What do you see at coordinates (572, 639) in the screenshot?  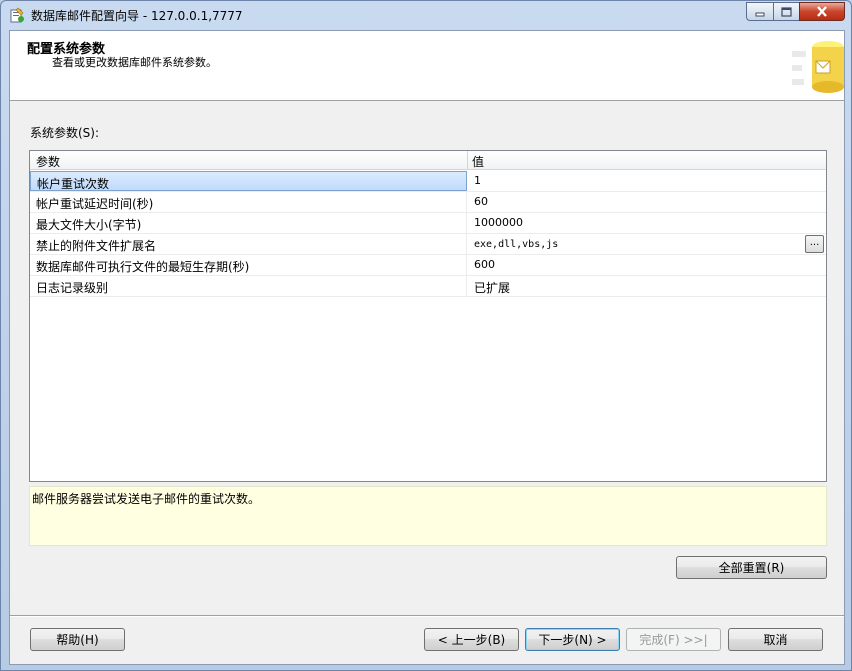 I see `next-button: 下一步(N) >` at bounding box center [572, 639].